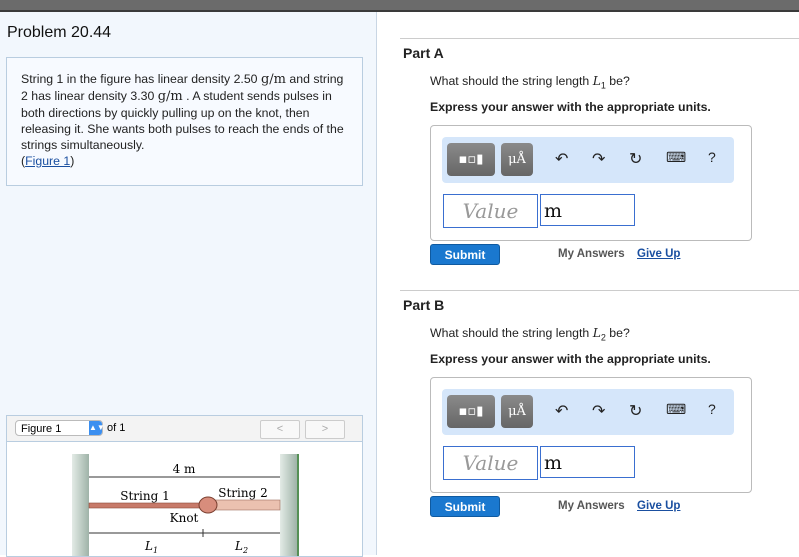 The image size is (799, 557). Describe the element at coordinates (280, 429) in the screenshot. I see `prev-figure-button: <` at that location.